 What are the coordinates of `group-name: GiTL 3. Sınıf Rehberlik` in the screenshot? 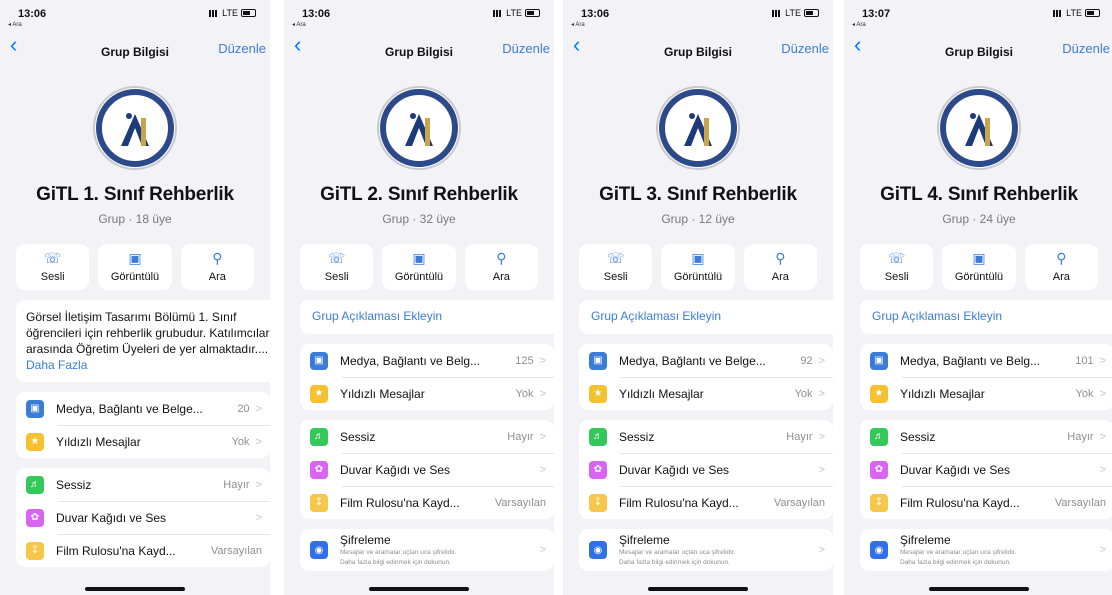 It's located at (698, 194).